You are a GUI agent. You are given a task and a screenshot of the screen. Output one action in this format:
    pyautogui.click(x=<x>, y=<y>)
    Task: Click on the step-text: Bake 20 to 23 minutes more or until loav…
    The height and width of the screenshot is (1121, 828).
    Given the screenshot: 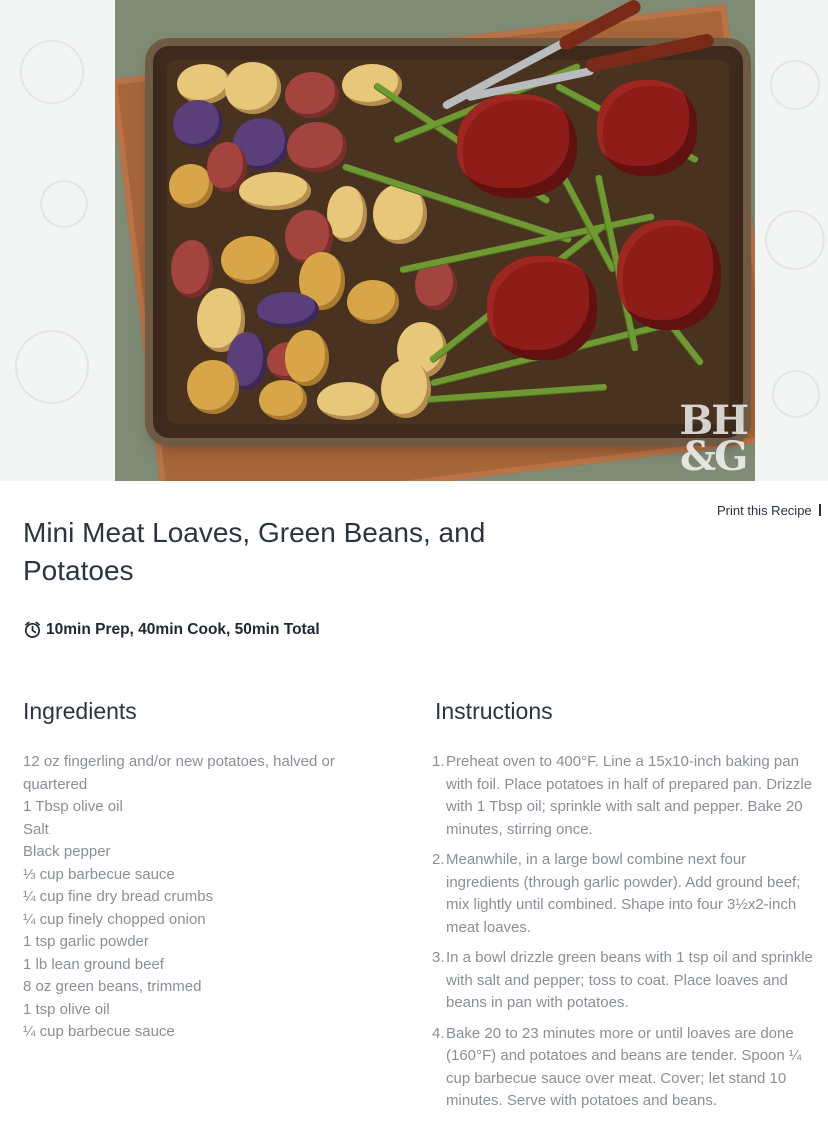 What is the action you would take?
    pyautogui.click(x=624, y=1067)
    